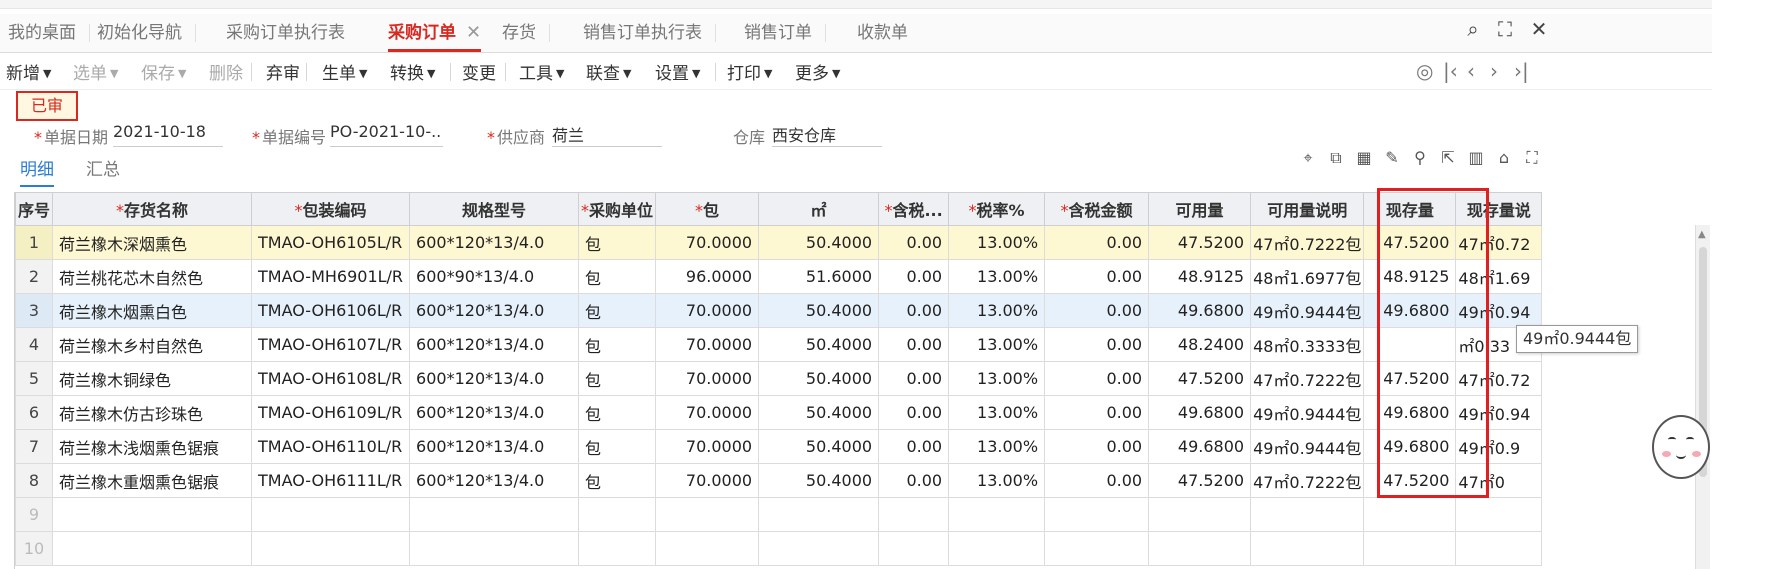 This screenshot has height=569, width=1765. What do you see at coordinates (146, 33) in the screenshot?
I see `tab-1: 初始化导航` at bounding box center [146, 33].